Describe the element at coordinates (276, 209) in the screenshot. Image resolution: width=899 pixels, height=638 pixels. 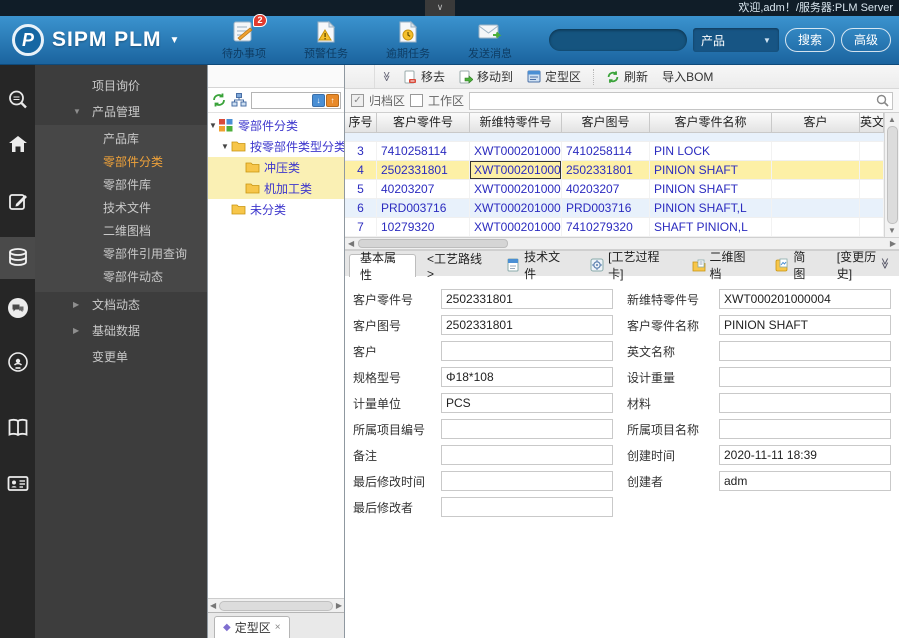
I see `tree-node-unclassified: 未分类` at that location.